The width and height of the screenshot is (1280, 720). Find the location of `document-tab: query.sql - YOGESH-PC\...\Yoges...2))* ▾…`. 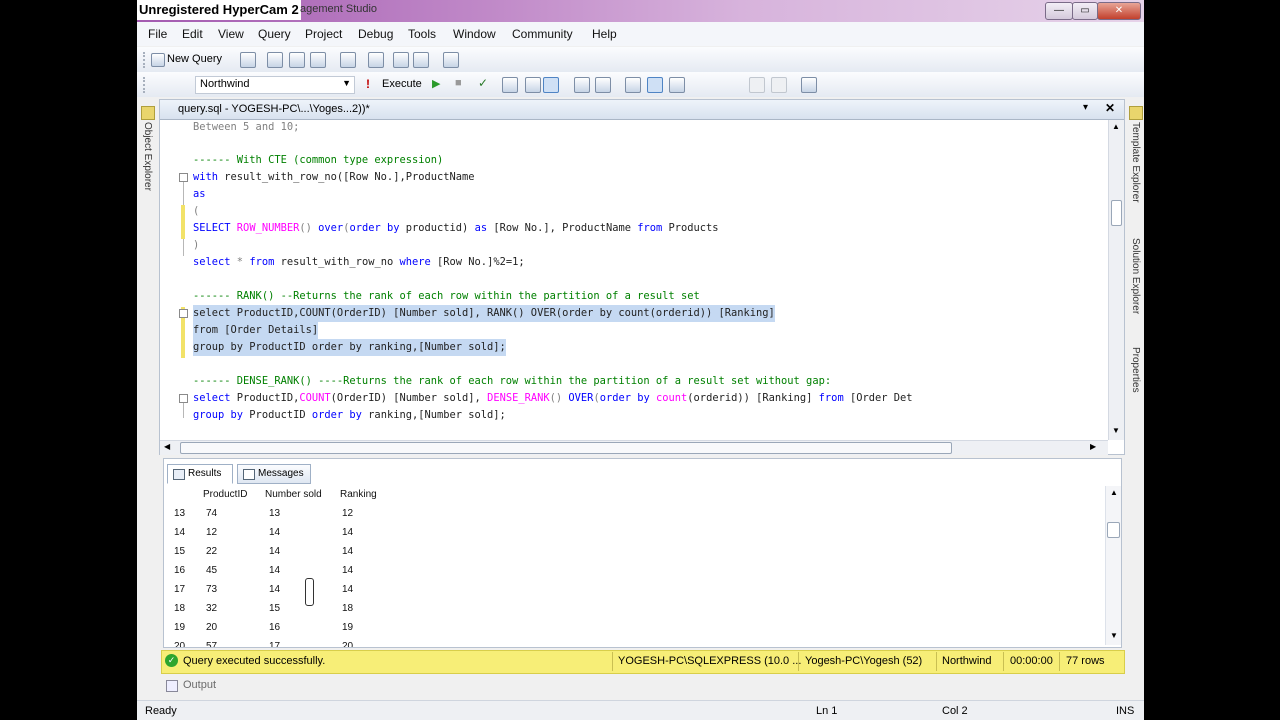

document-tab: query.sql - YOGESH-PC\...\Yoges...2))* ▾… is located at coordinates (642, 110).